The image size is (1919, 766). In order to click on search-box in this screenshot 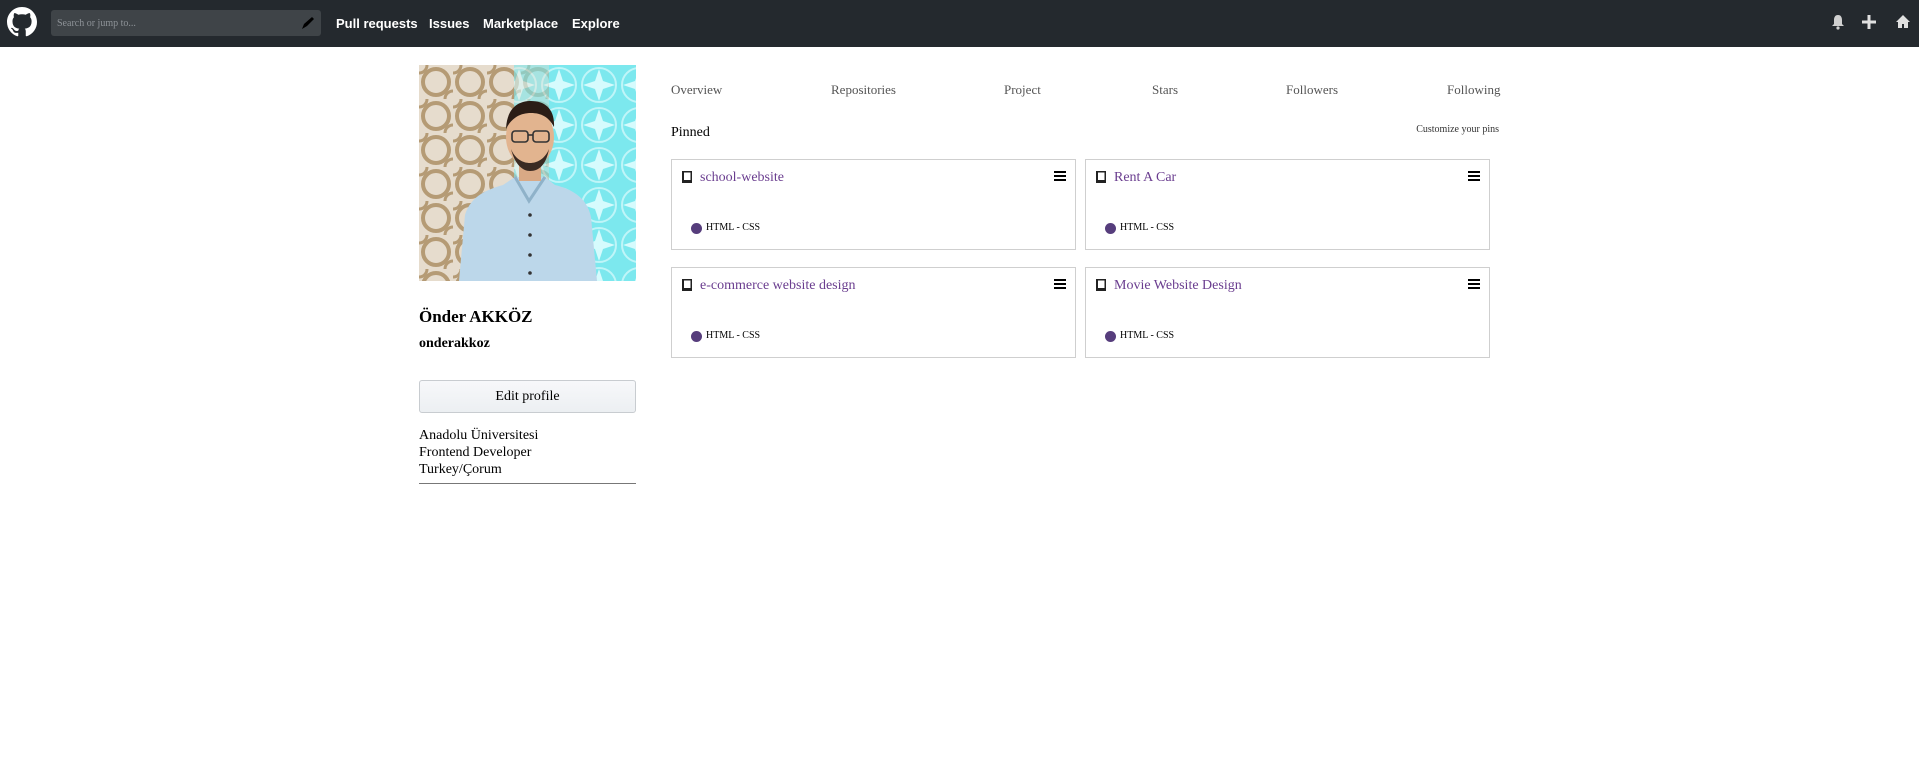, I will do `click(186, 23)`.